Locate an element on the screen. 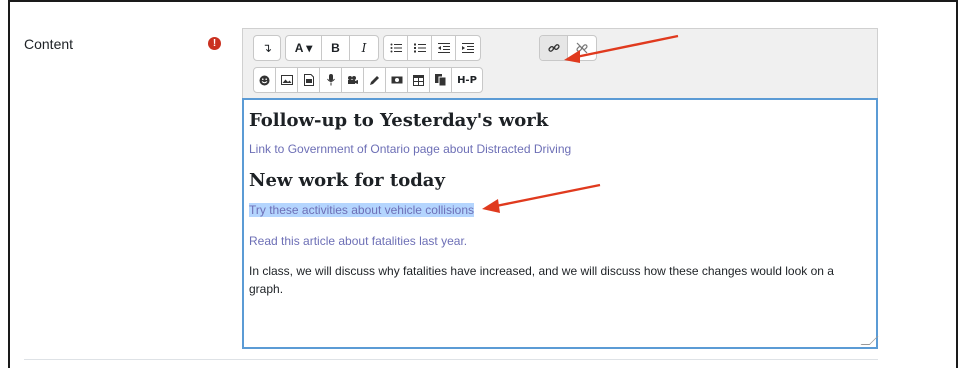 The width and height of the screenshot is (959, 369). unlink-icon is located at coordinates (582, 48).